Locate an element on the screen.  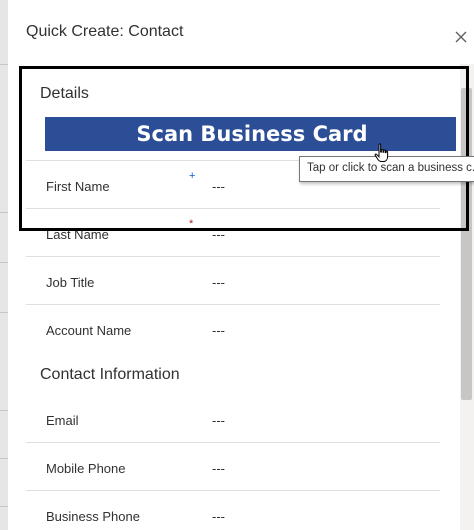
scrollbar-thumb is located at coordinates (466, 244).